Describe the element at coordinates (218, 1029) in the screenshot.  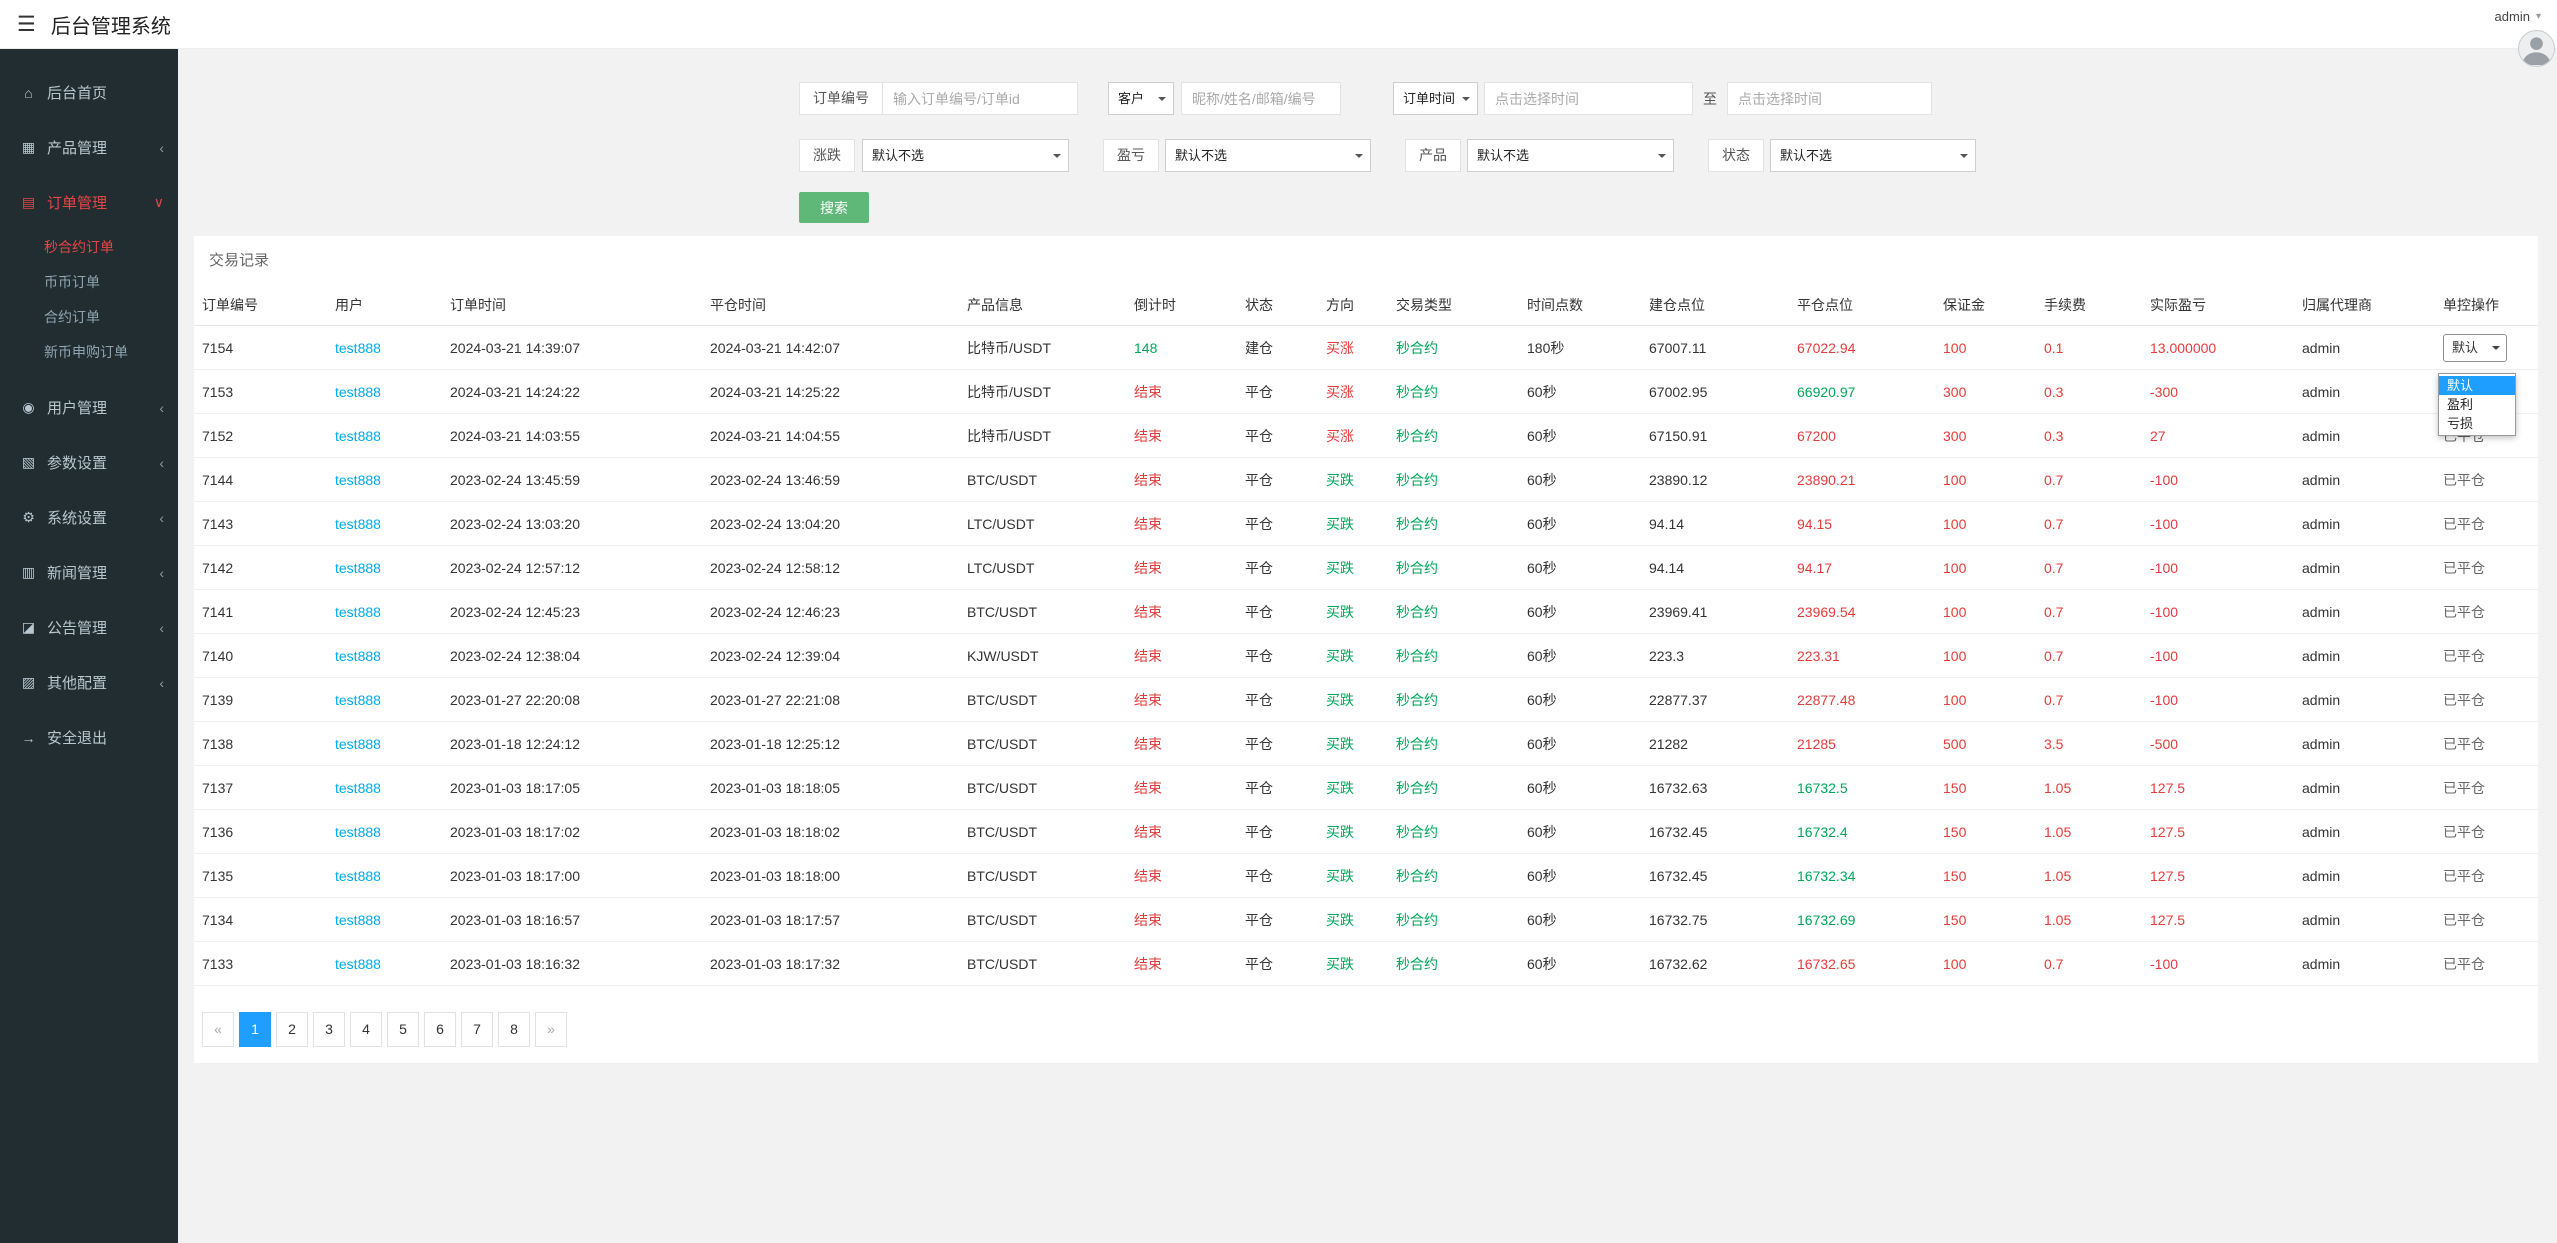
I see `page-prev: «` at that location.